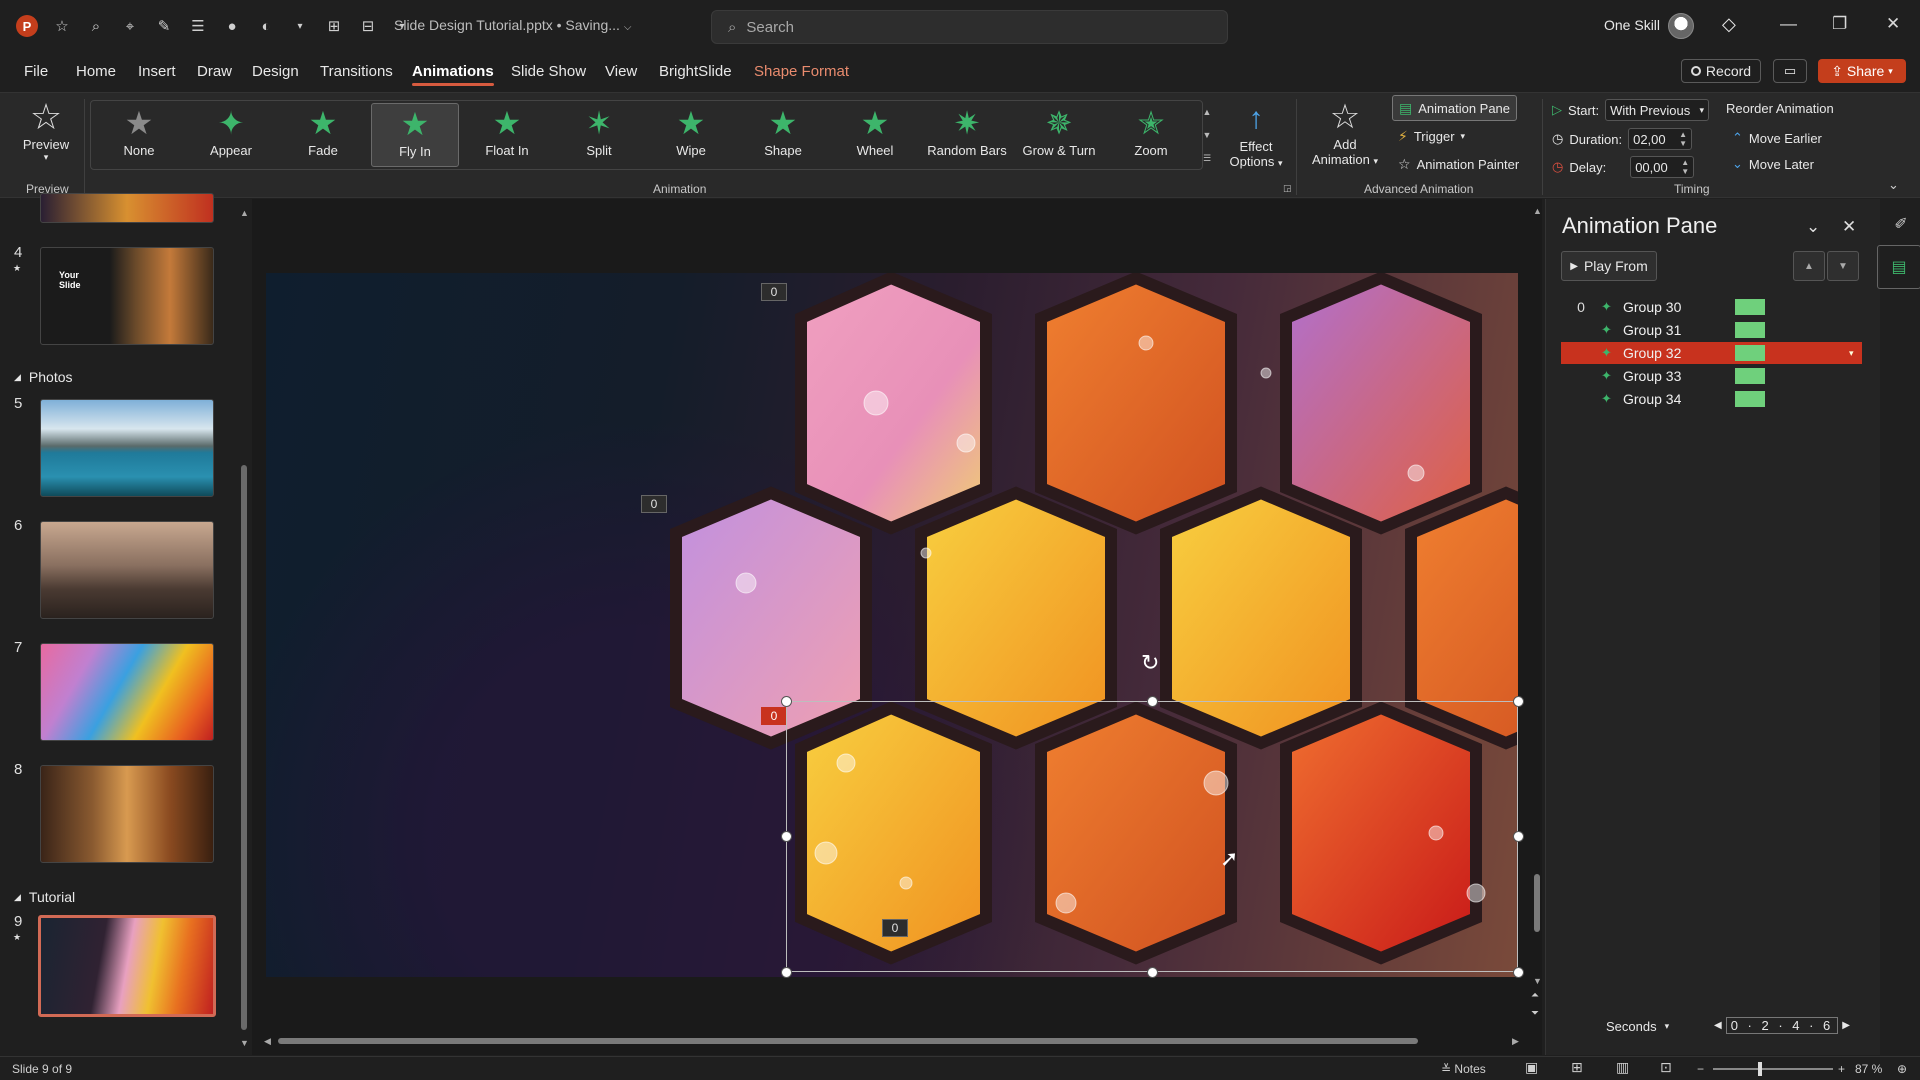 The width and height of the screenshot is (1920, 1080). What do you see at coordinates (1849, 227) in the screenshot?
I see `close-icon: ✕` at bounding box center [1849, 227].